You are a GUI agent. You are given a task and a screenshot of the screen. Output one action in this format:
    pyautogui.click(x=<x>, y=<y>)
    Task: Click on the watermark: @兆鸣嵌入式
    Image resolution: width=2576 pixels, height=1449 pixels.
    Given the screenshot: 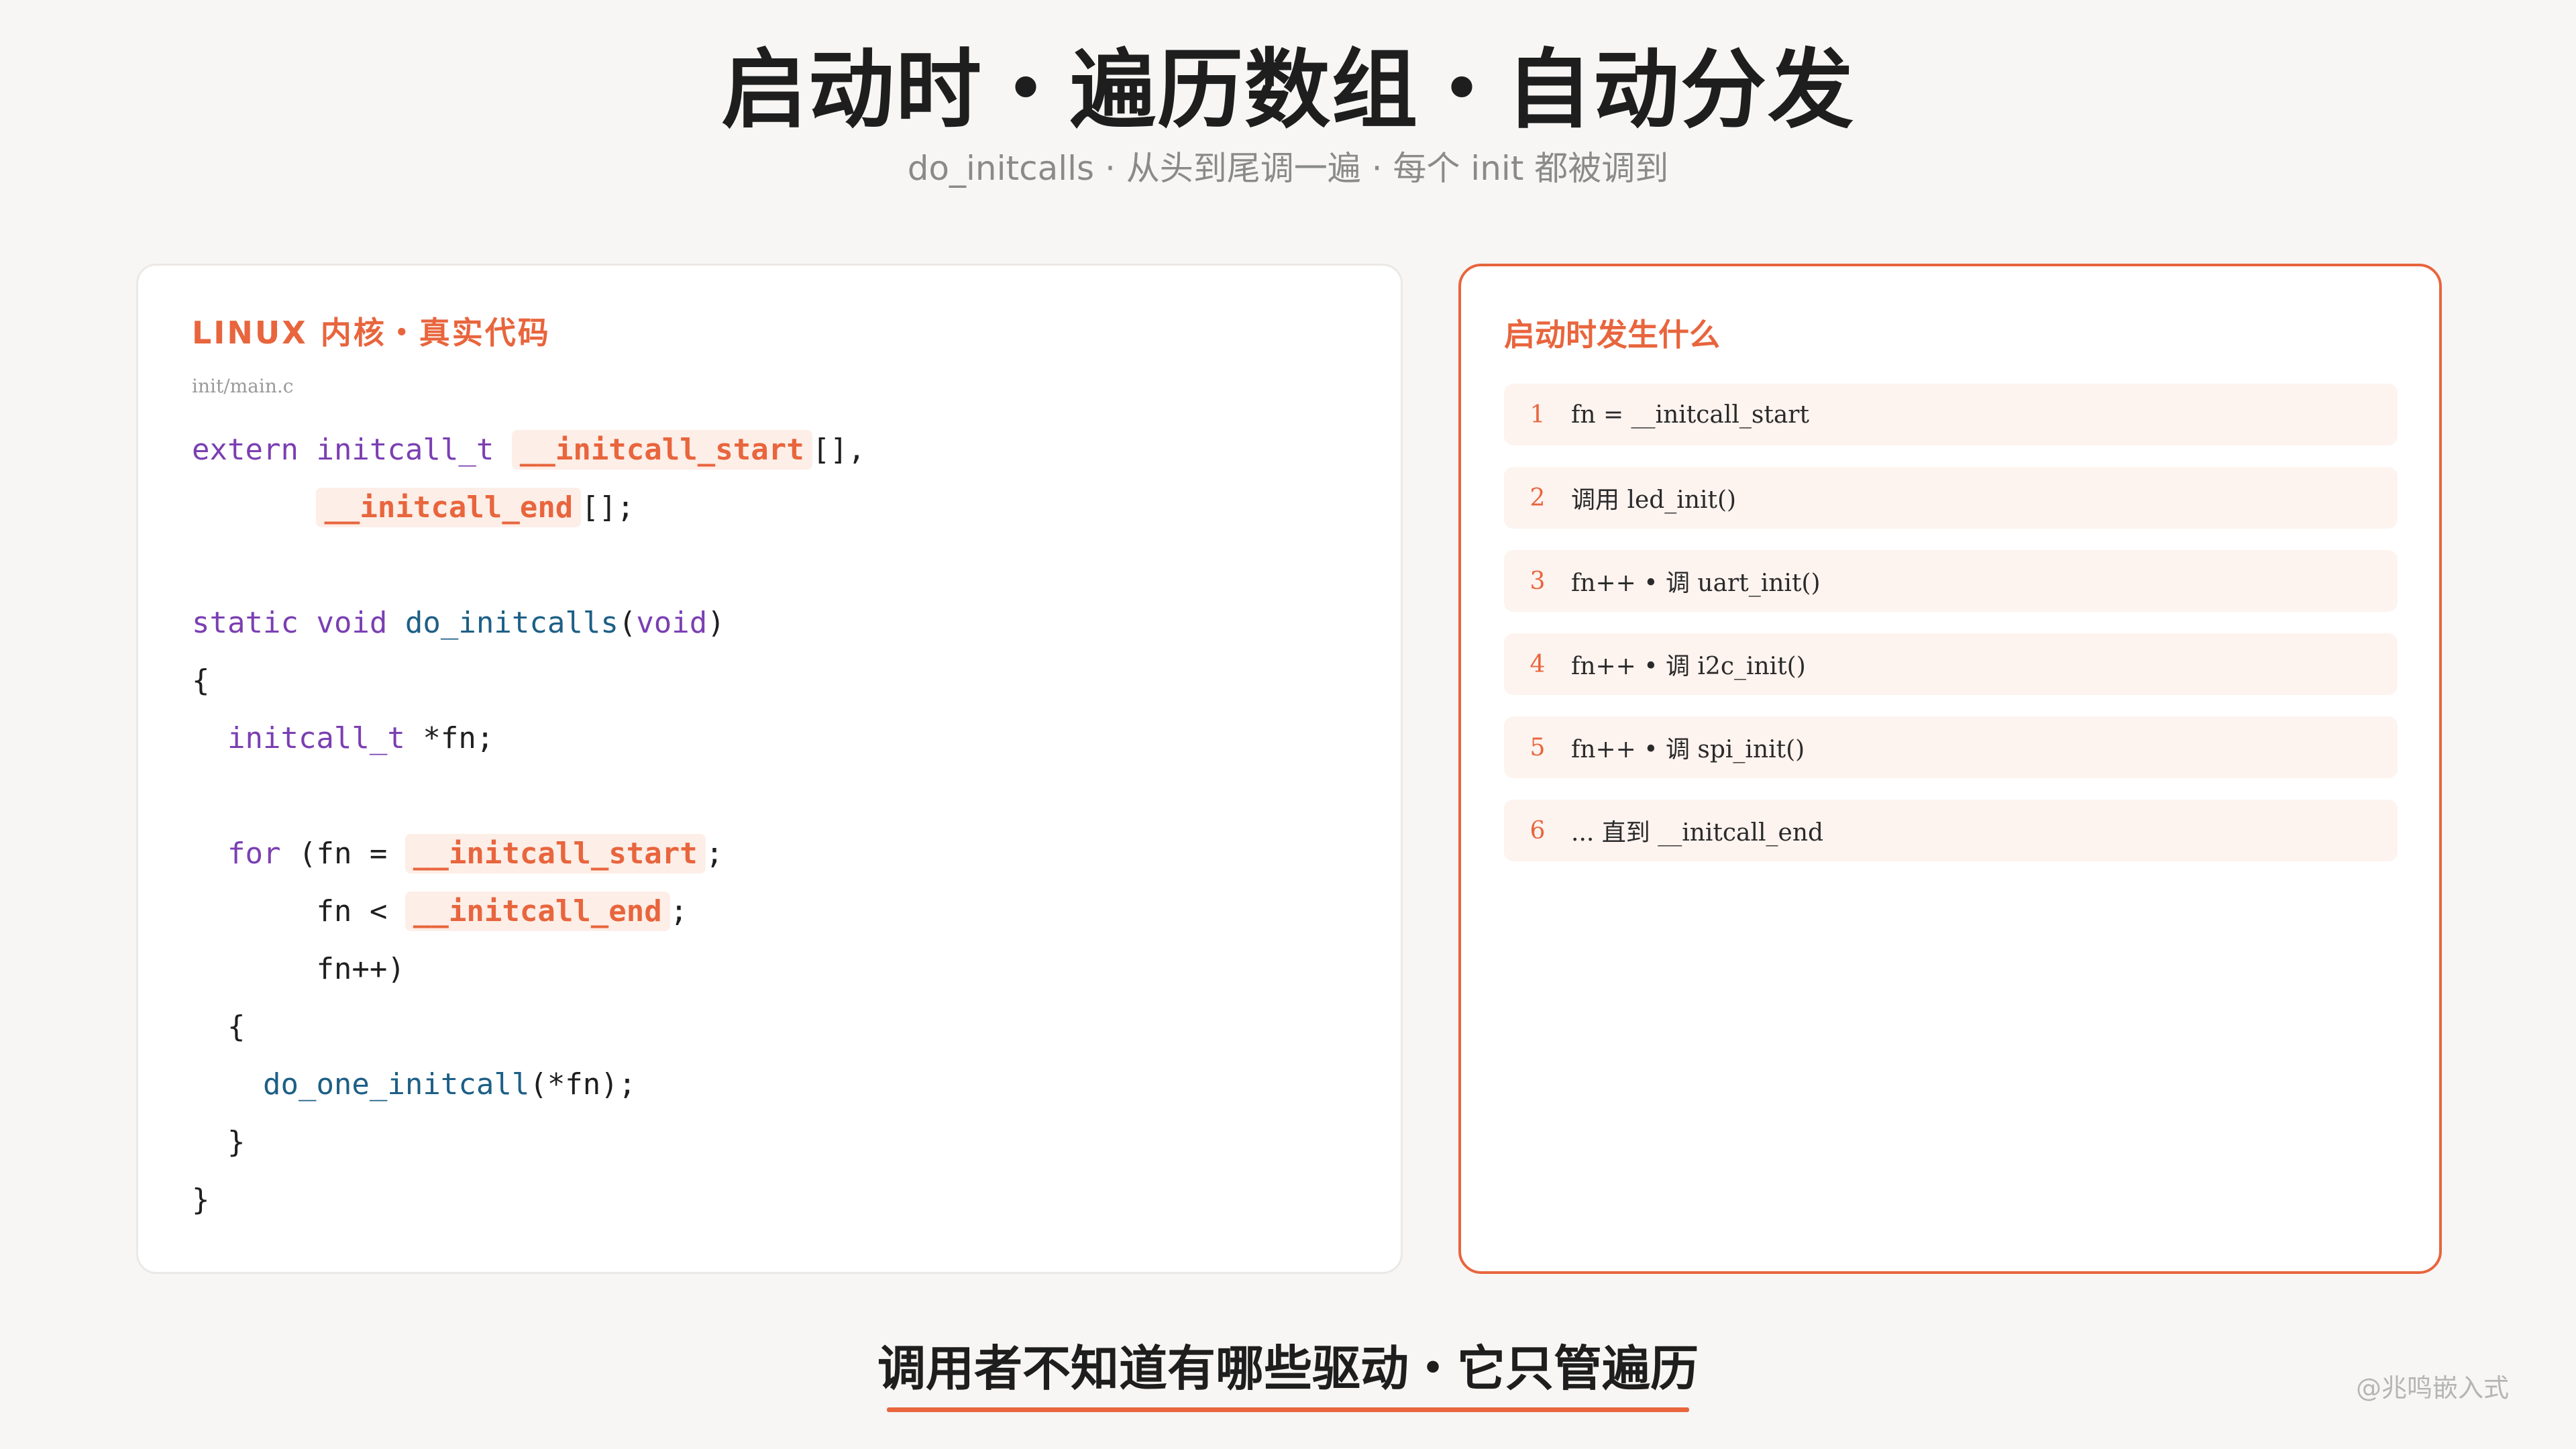 What is the action you would take?
    pyautogui.click(x=2432, y=1388)
    